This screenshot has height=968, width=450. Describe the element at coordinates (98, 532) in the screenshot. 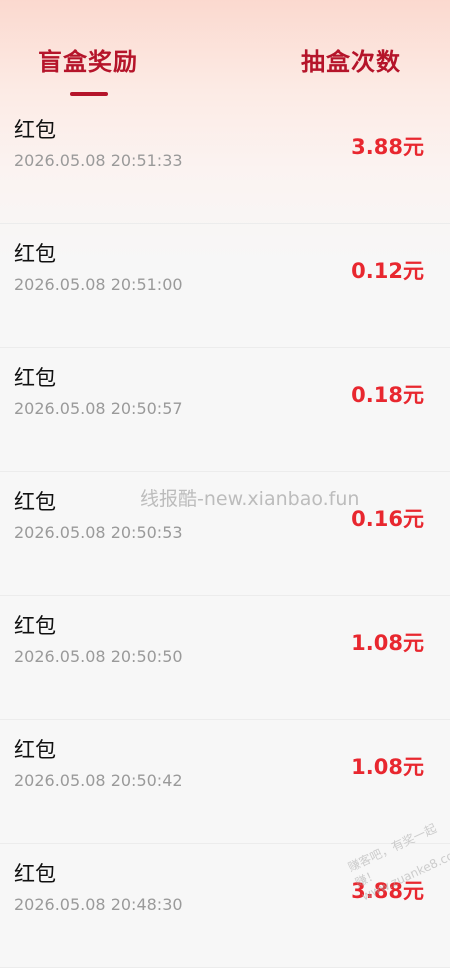

I see `reward-time: 2026.05.08 20:50:53` at that location.